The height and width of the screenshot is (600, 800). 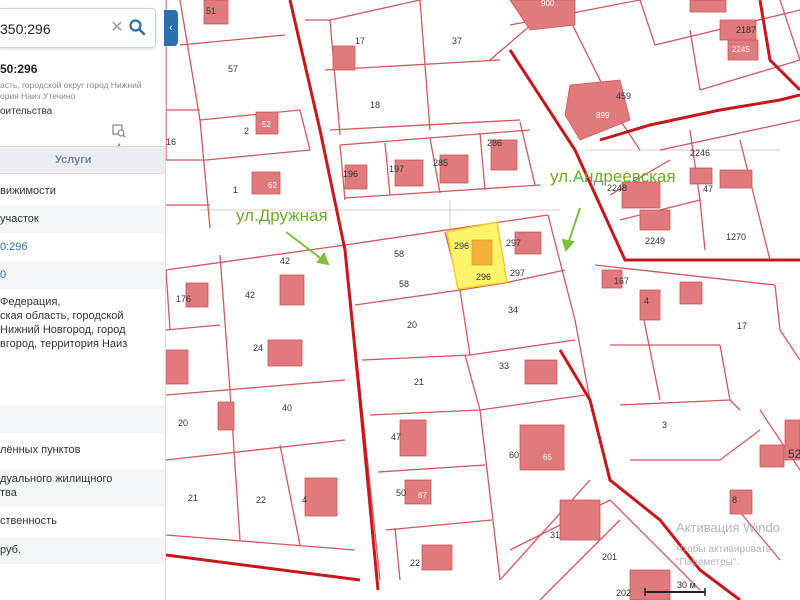 What do you see at coordinates (746, 30) in the screenshot?
I see `plot-label: 2187` at bounding box center [746, 30].